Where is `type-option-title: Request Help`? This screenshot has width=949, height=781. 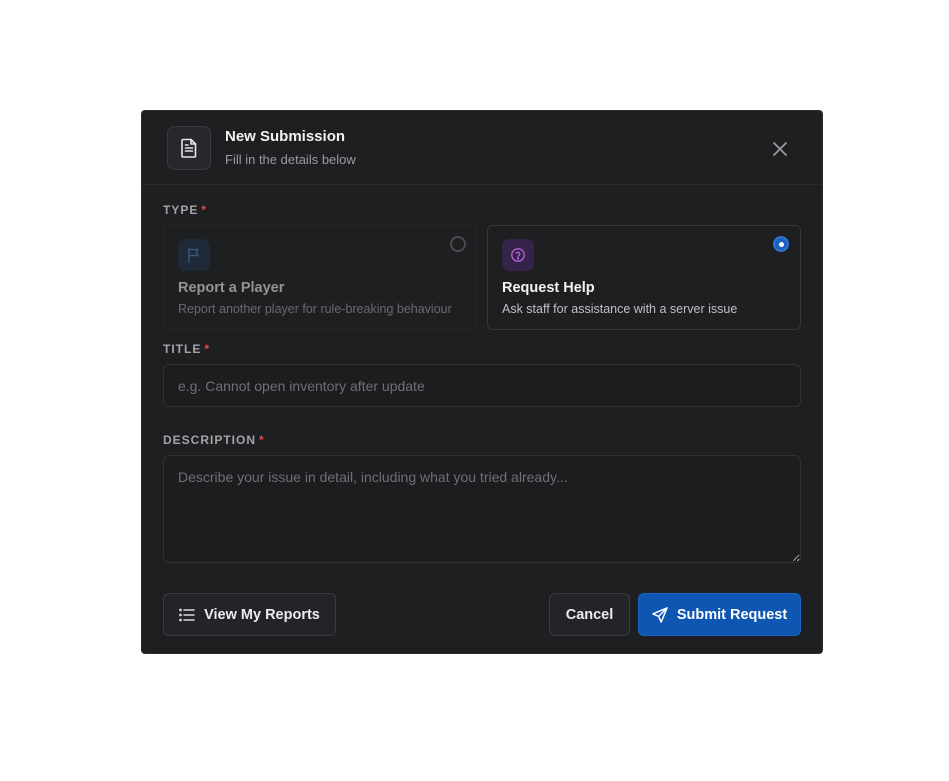 type-option-title: Request Help is located at coordinates (548, 288).